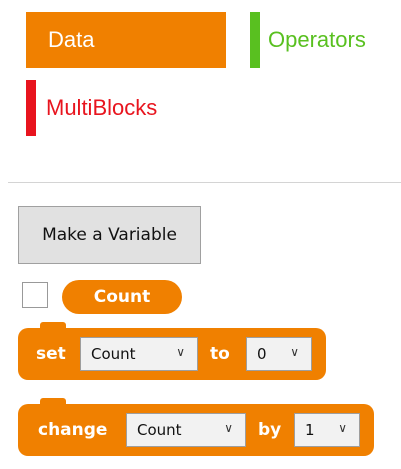  What do you see at coordinates (73, 430) in the screenshot?
I see `change-keyword: change` at bounding box center [73, 430].